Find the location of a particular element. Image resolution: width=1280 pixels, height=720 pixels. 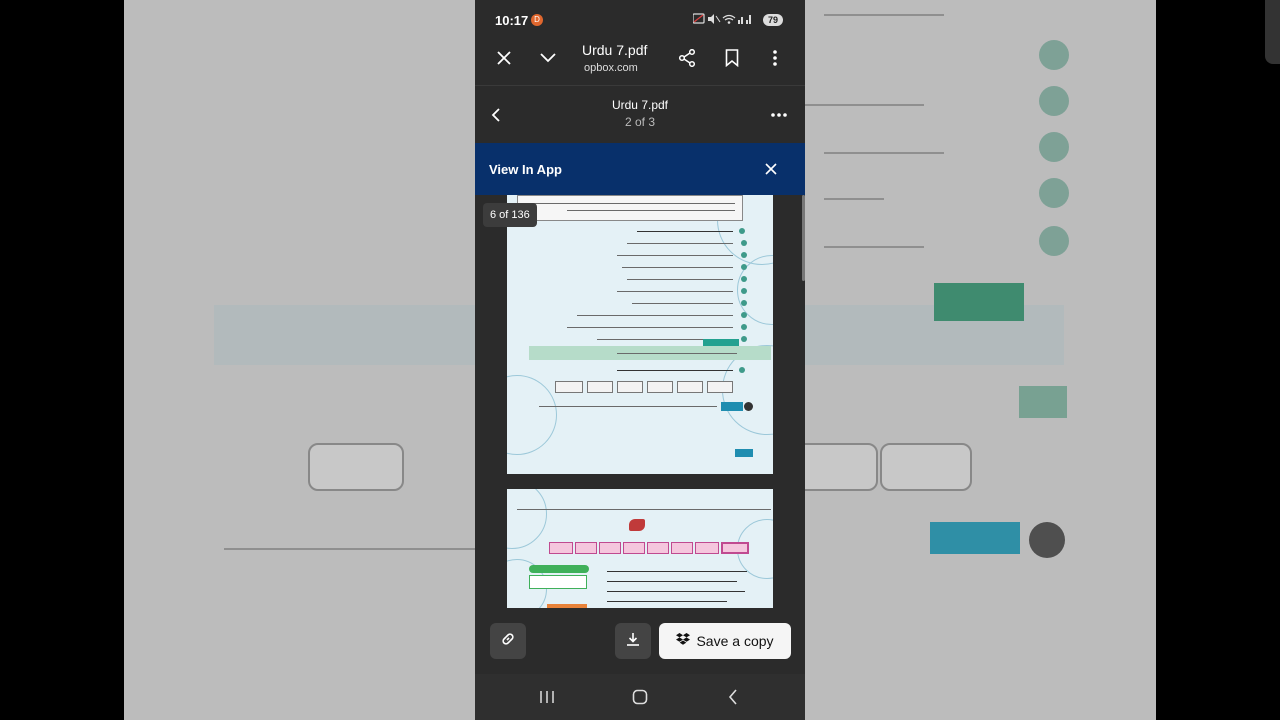

page-counter: 6 of 136 is located at coordinates (510, 215).